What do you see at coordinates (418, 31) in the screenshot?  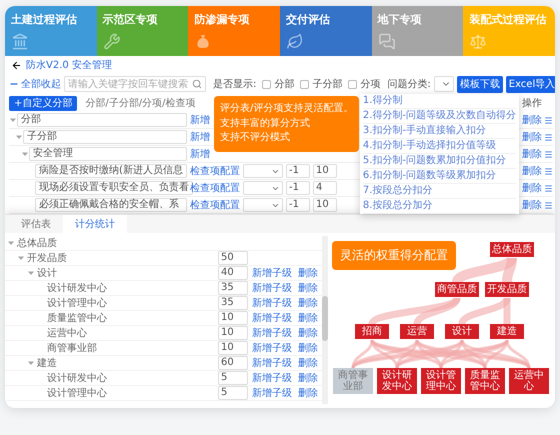 I see `module-tile: 地下专项` at bounding box center [418, 31].